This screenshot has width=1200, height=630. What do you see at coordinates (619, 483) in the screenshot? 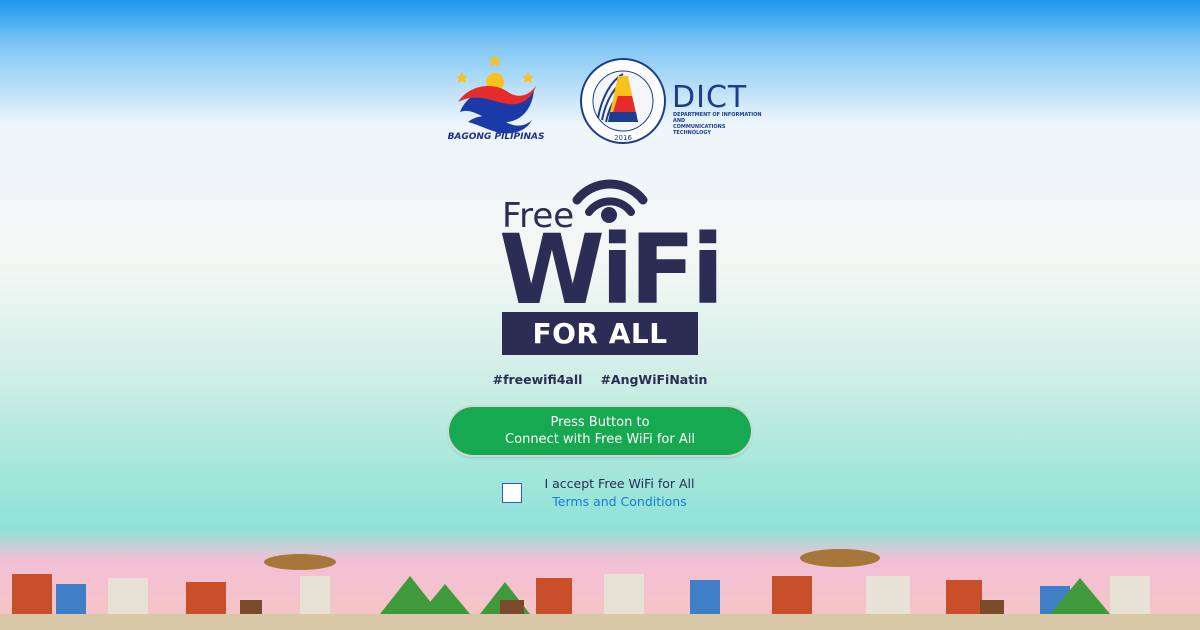
I see `accept-label: I accept Free WiFi for All` at bounding box center [619, 483].